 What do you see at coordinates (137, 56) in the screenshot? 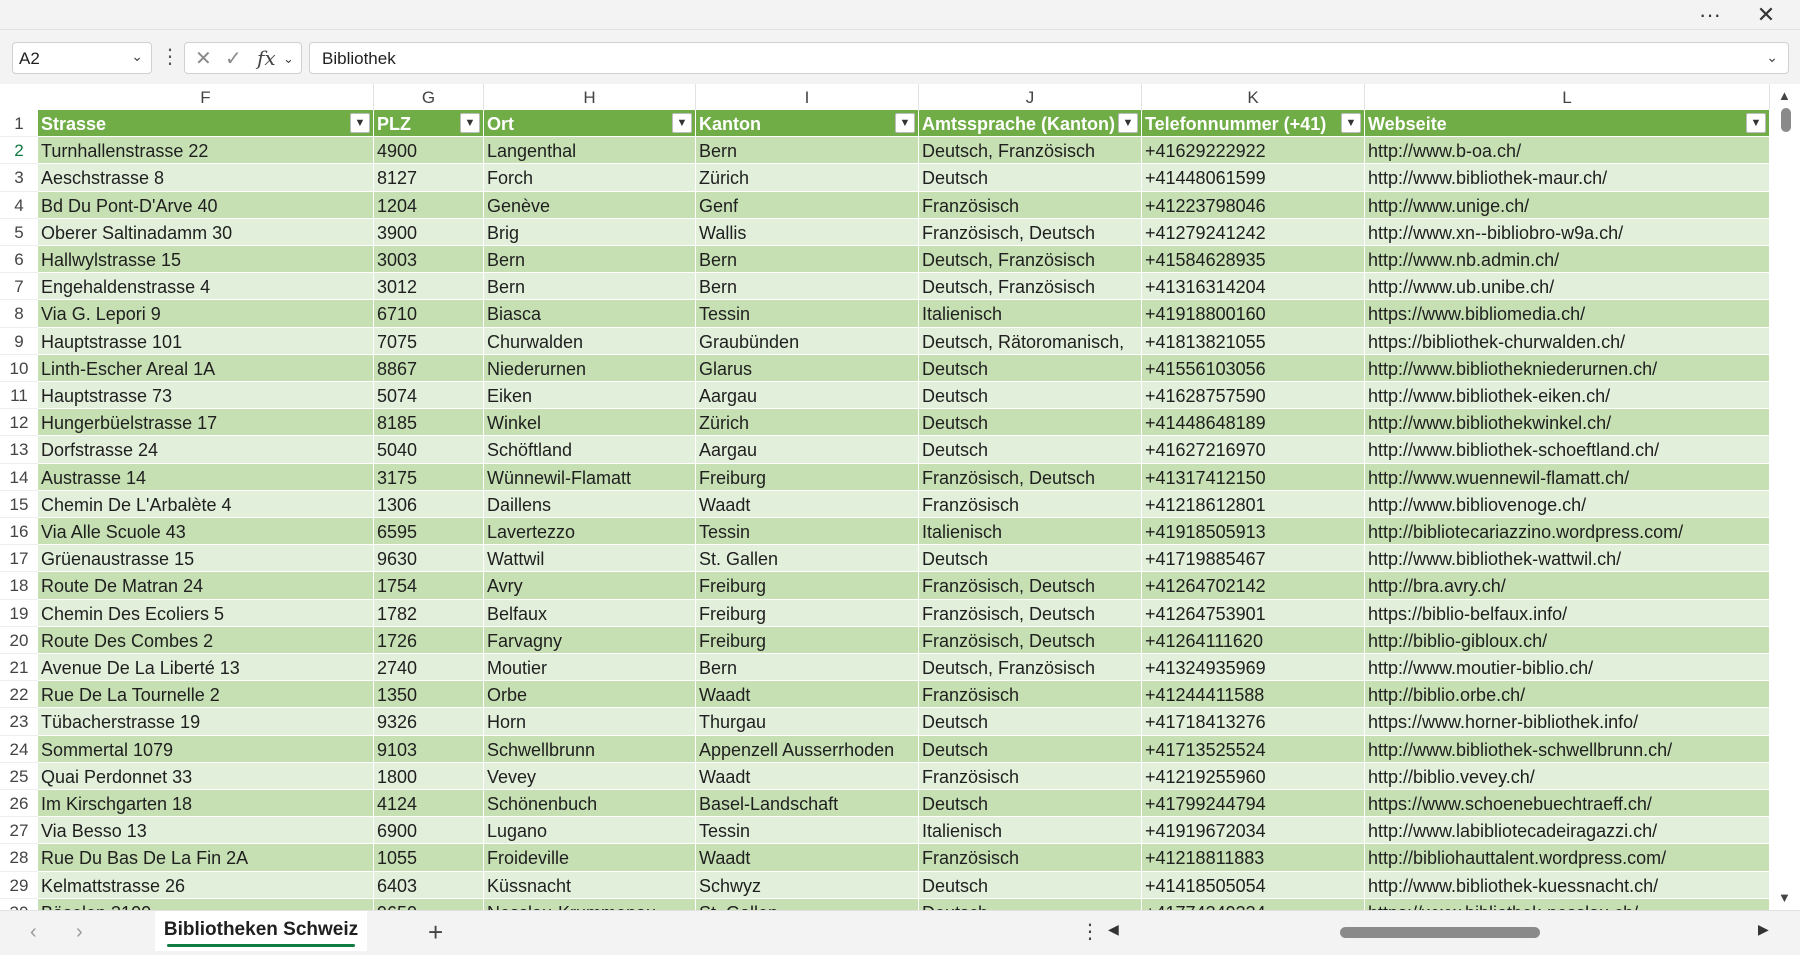
I see `chevron-down-icon: ⌄` at bounding box center [137, 56].